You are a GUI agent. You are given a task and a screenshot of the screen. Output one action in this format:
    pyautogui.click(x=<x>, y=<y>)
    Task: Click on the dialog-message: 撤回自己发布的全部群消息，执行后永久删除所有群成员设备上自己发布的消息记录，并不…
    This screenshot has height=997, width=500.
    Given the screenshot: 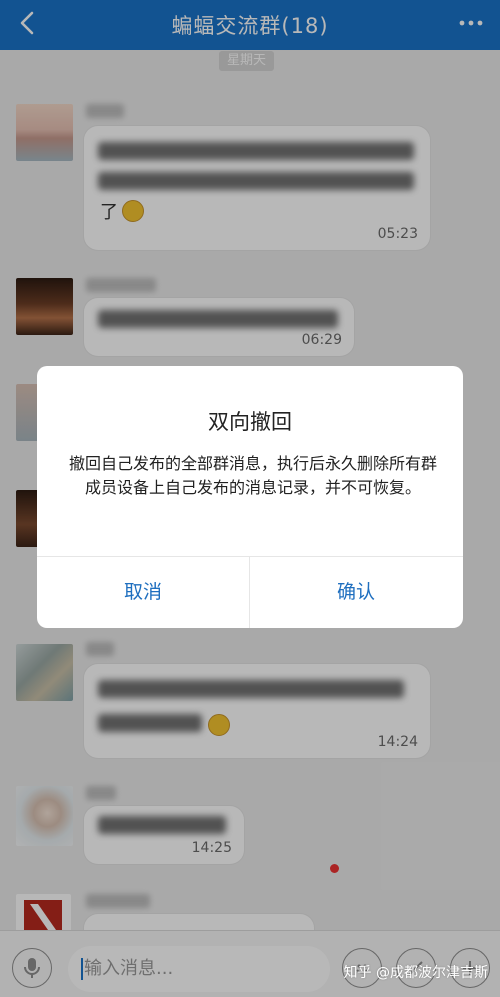 What is the action you would take?
    pyautogui.click(x=252, y=475)
    